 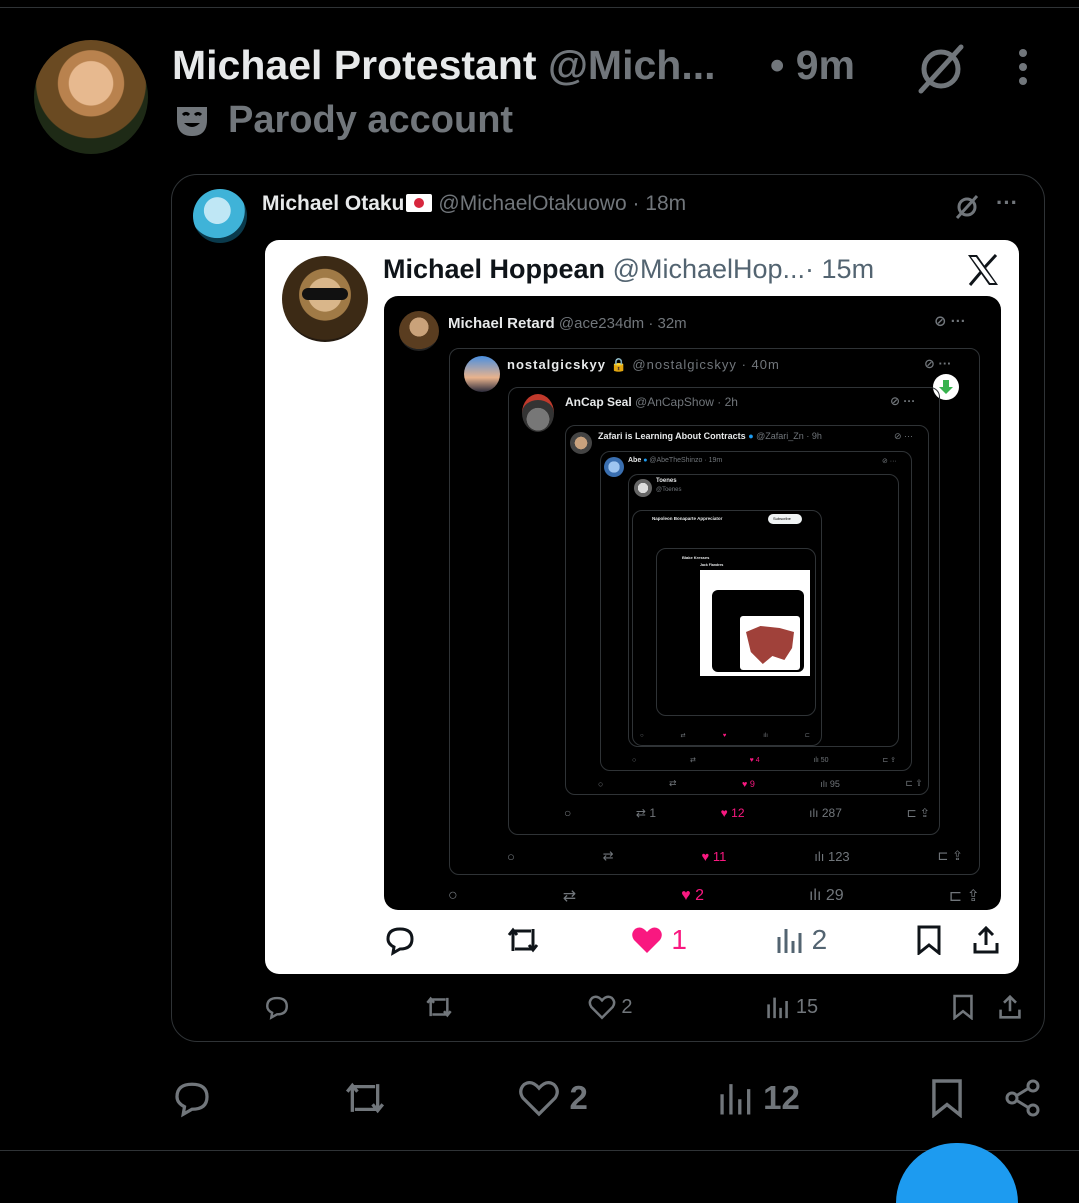 What do you see at coordinates (674, 402) in the screenshot?
I see `nested-author-handle: @AnCapShow` at bounding box center [674, 402].